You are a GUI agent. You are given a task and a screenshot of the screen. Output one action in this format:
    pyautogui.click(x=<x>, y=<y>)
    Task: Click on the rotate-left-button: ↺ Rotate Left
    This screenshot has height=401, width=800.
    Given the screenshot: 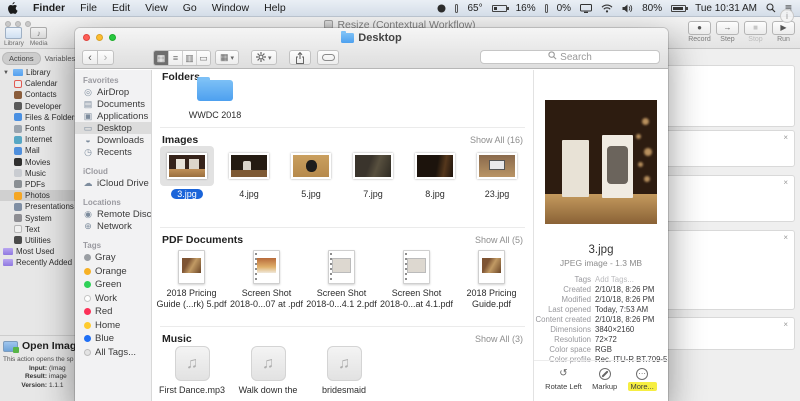 What is the action you would take?
    pyautogui.click(x=563, y=379)
    